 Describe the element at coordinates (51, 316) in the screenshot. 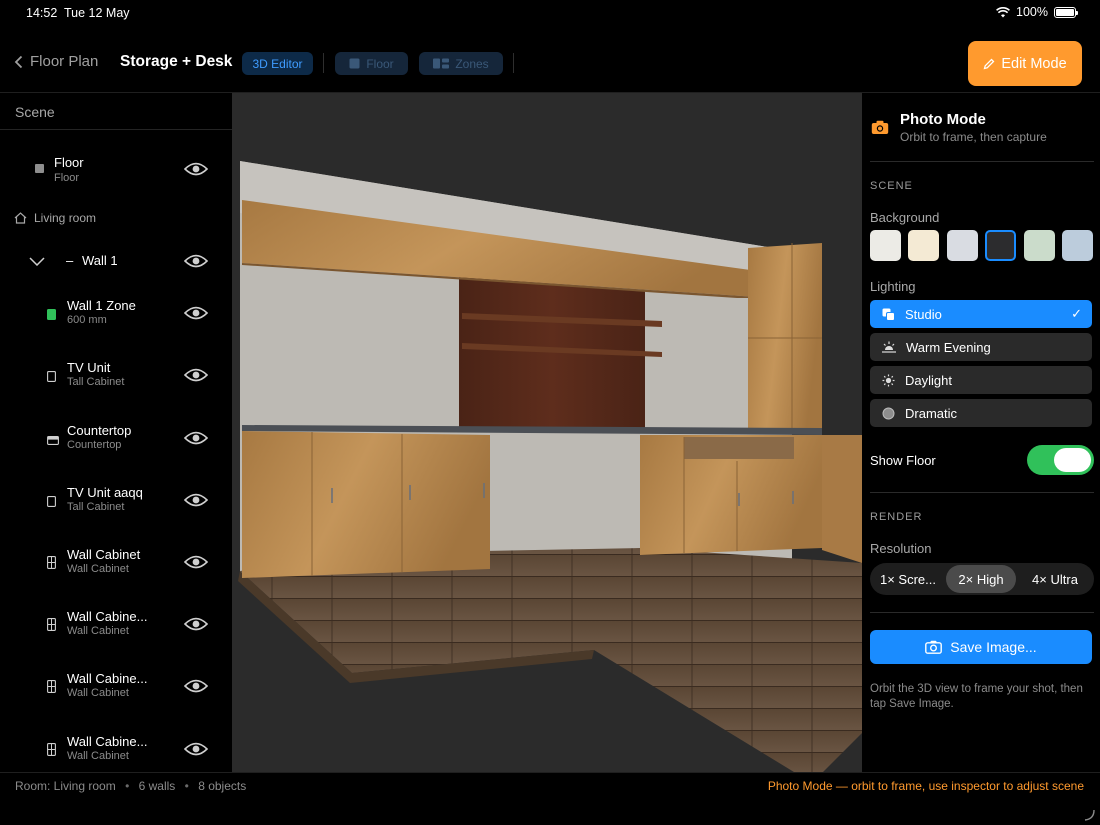

I see `zone-icon` at that location.